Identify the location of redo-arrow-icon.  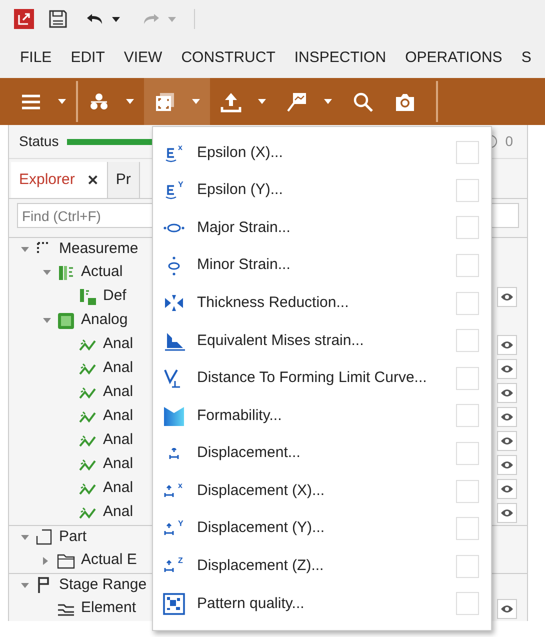
(151, 19).